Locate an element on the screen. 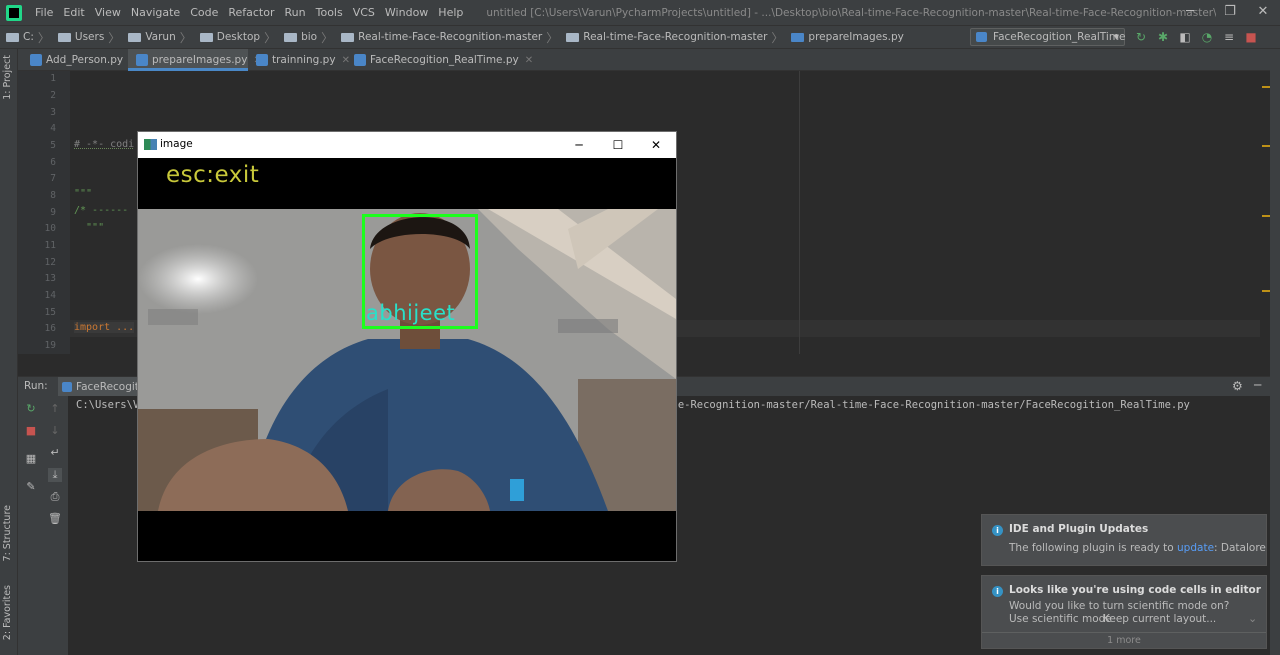 The height and width of the screenshot is (655, 1280). menu-vcs: VCS is located at coordinates (364, 12).